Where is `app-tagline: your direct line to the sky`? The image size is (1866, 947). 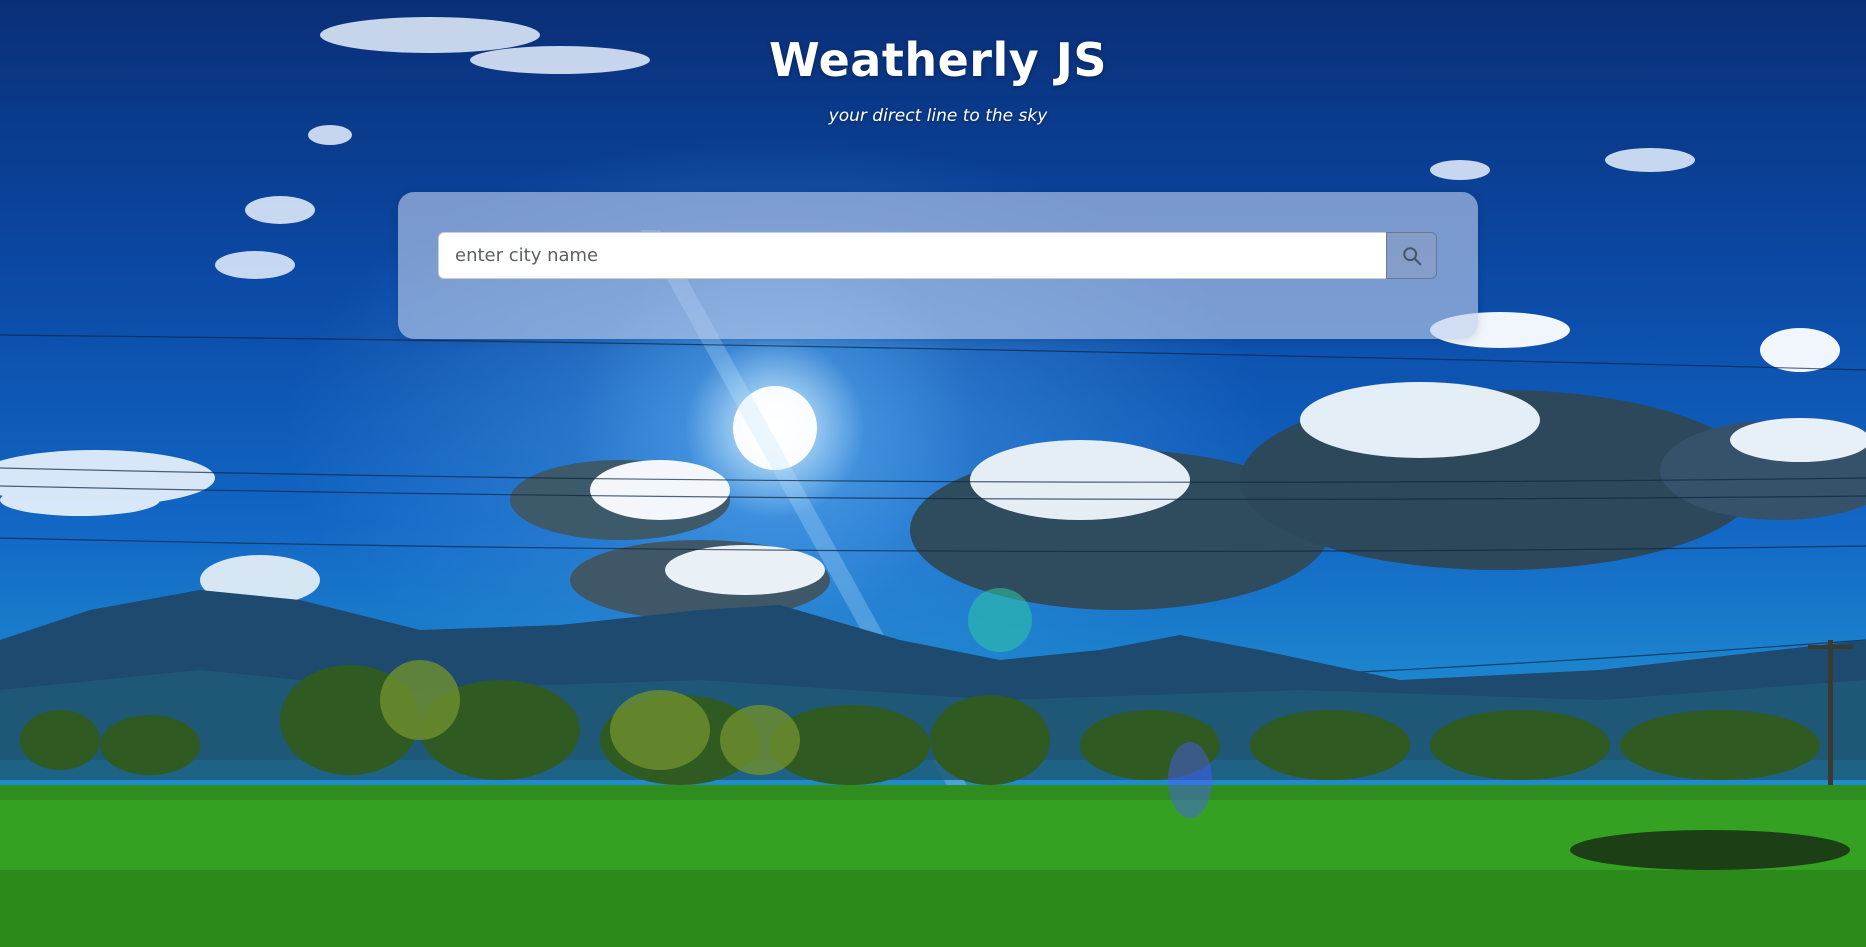 app-tagline: your direct line to the sky is located at coordinates (938, 116).